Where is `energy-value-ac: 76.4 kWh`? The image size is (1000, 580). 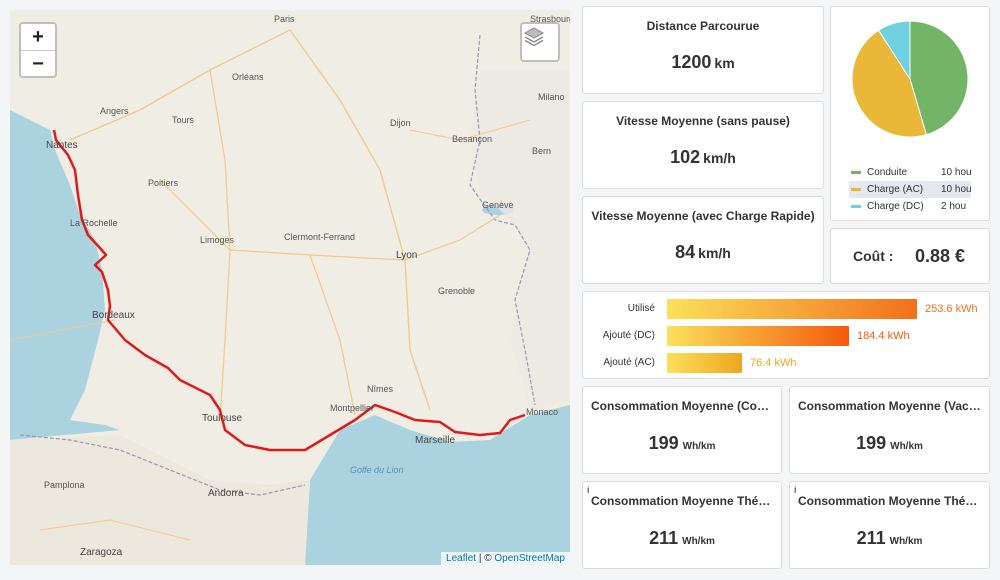
energy-value-ac: 76.4 kWh is located at coordinates (773, 363).